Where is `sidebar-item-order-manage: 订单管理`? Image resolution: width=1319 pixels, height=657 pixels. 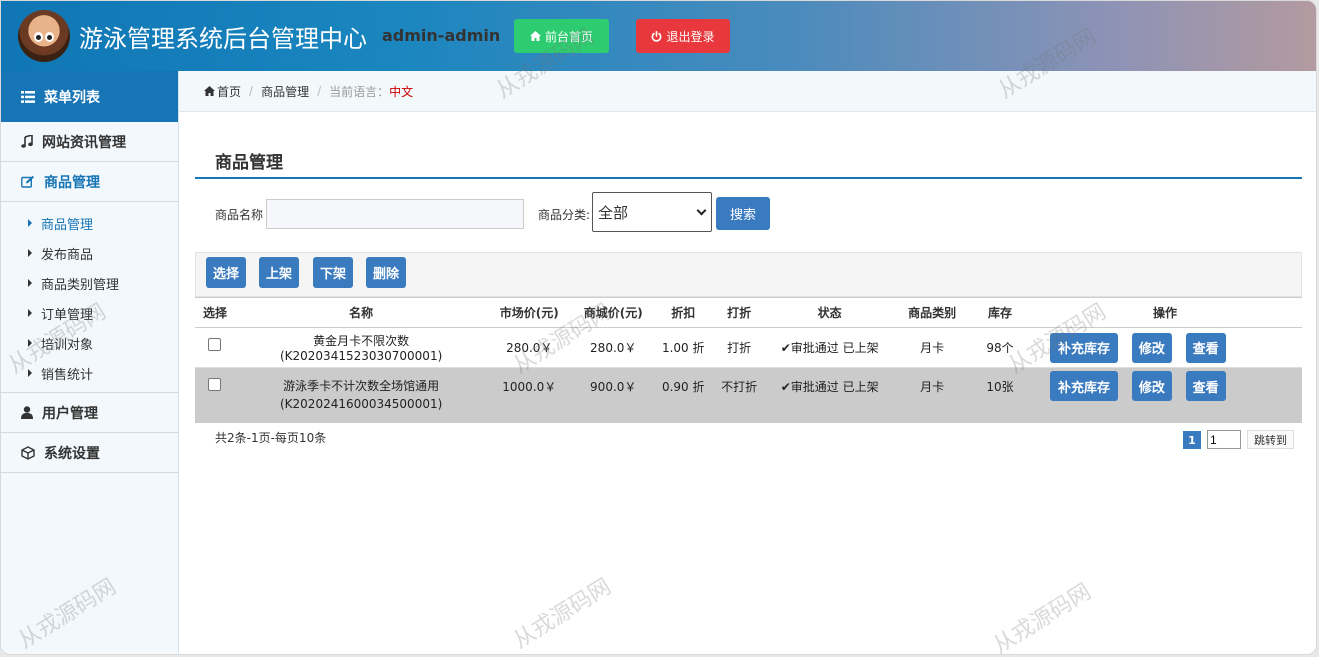 sidebar-item-order-manage: 订单管理 is located at coordinates (89, 313).